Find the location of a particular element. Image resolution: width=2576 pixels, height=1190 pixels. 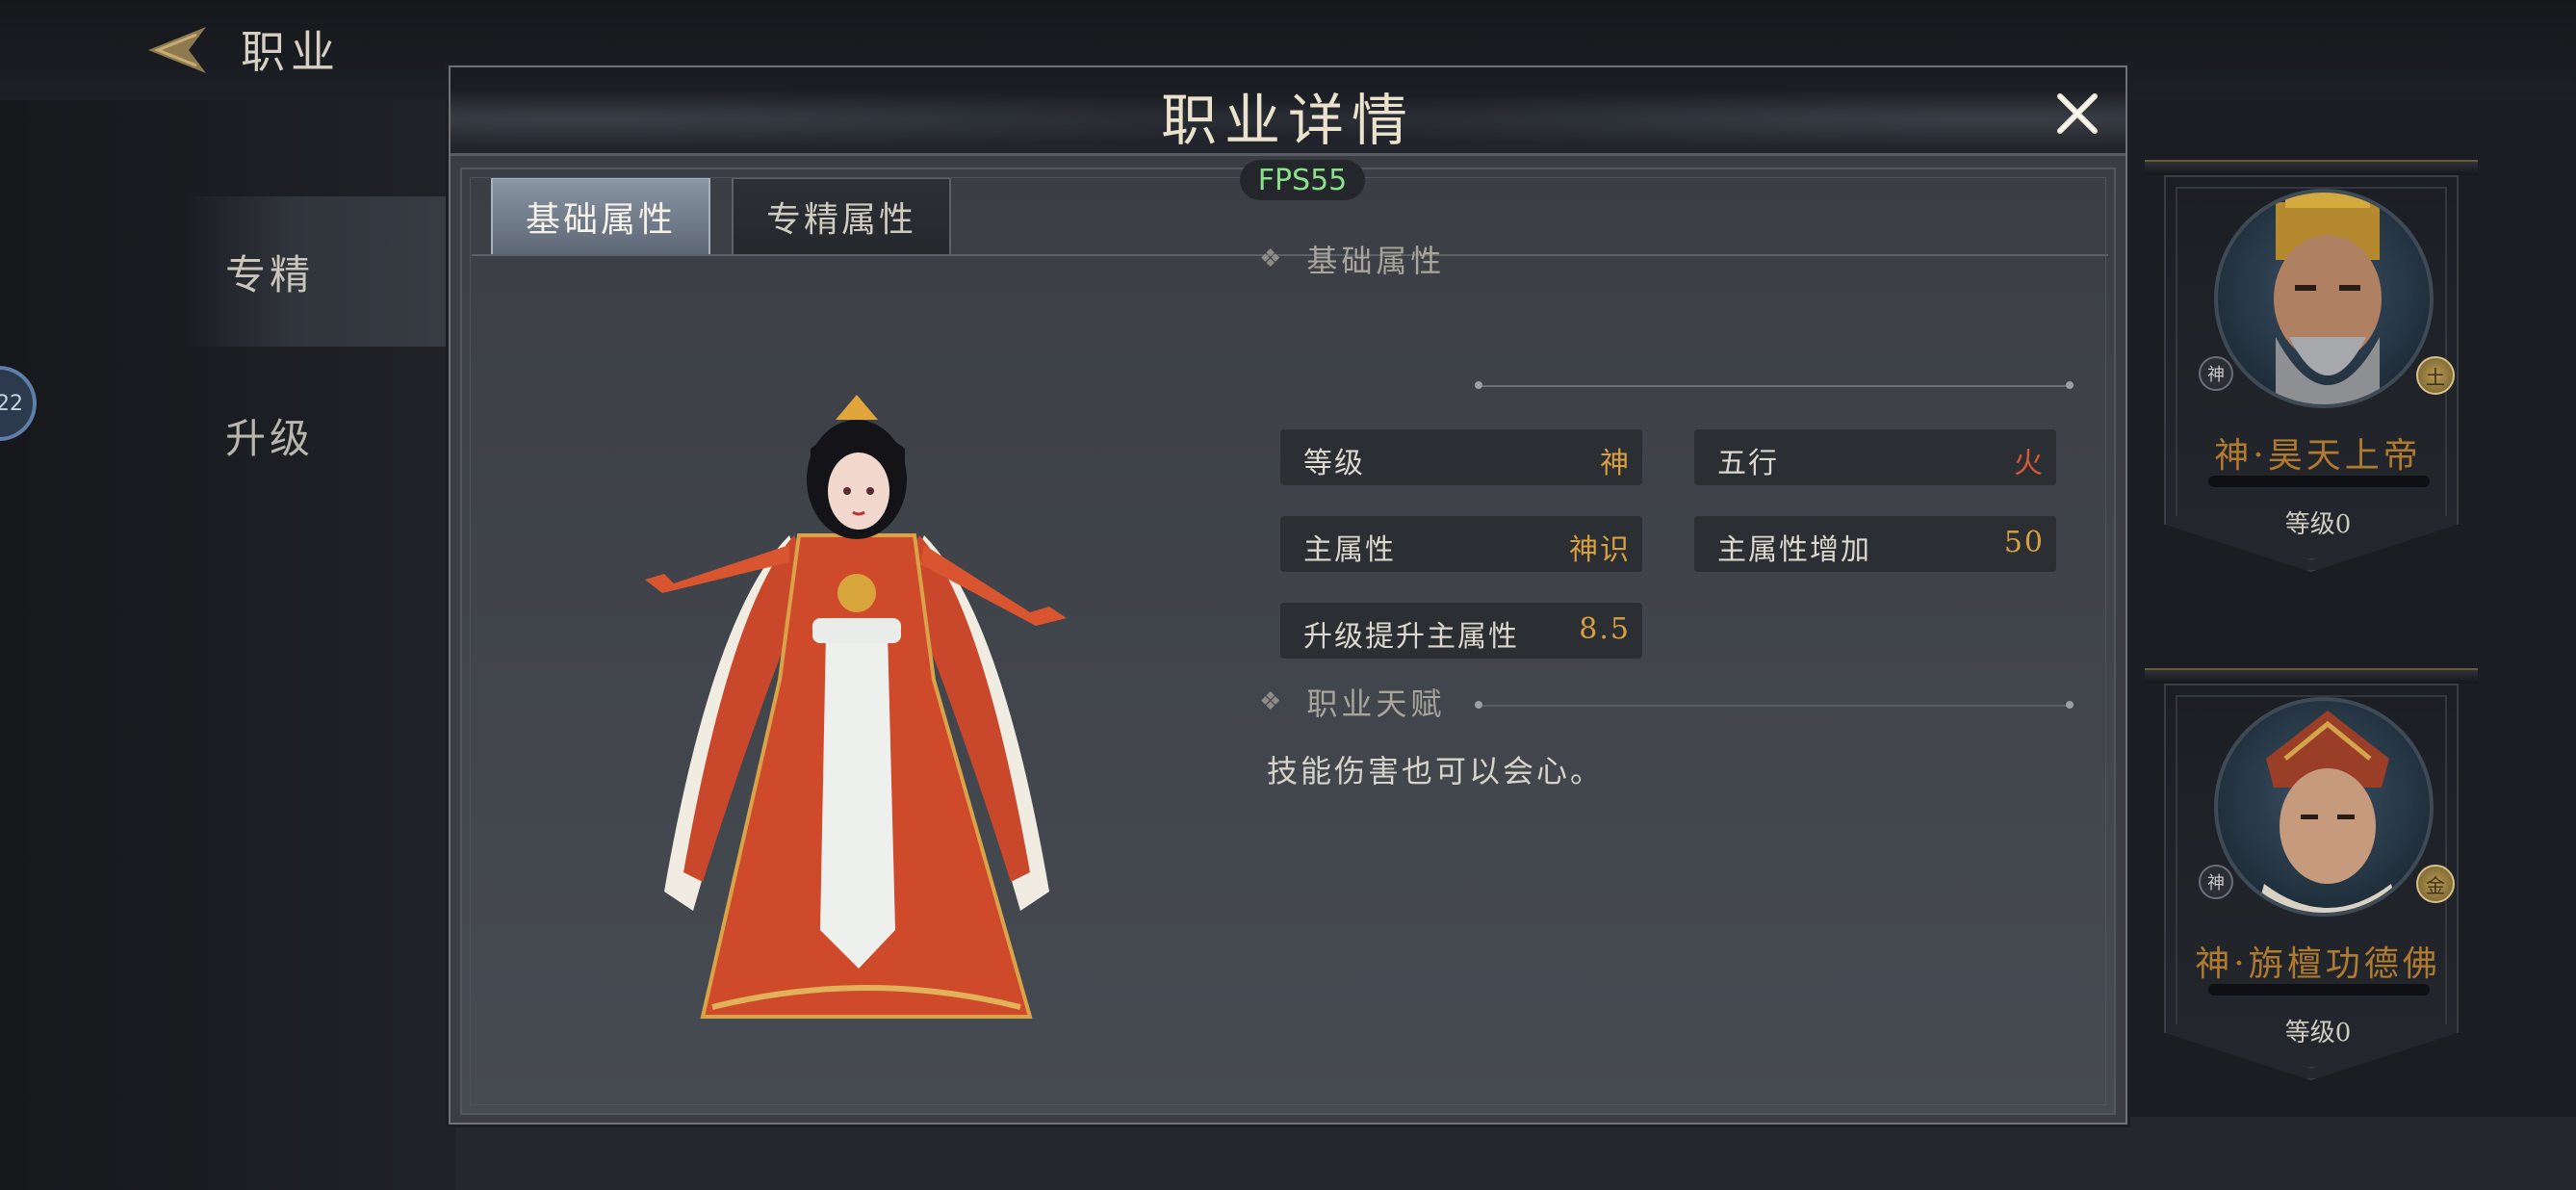

character-illustration is located at coordinates (856, 707).